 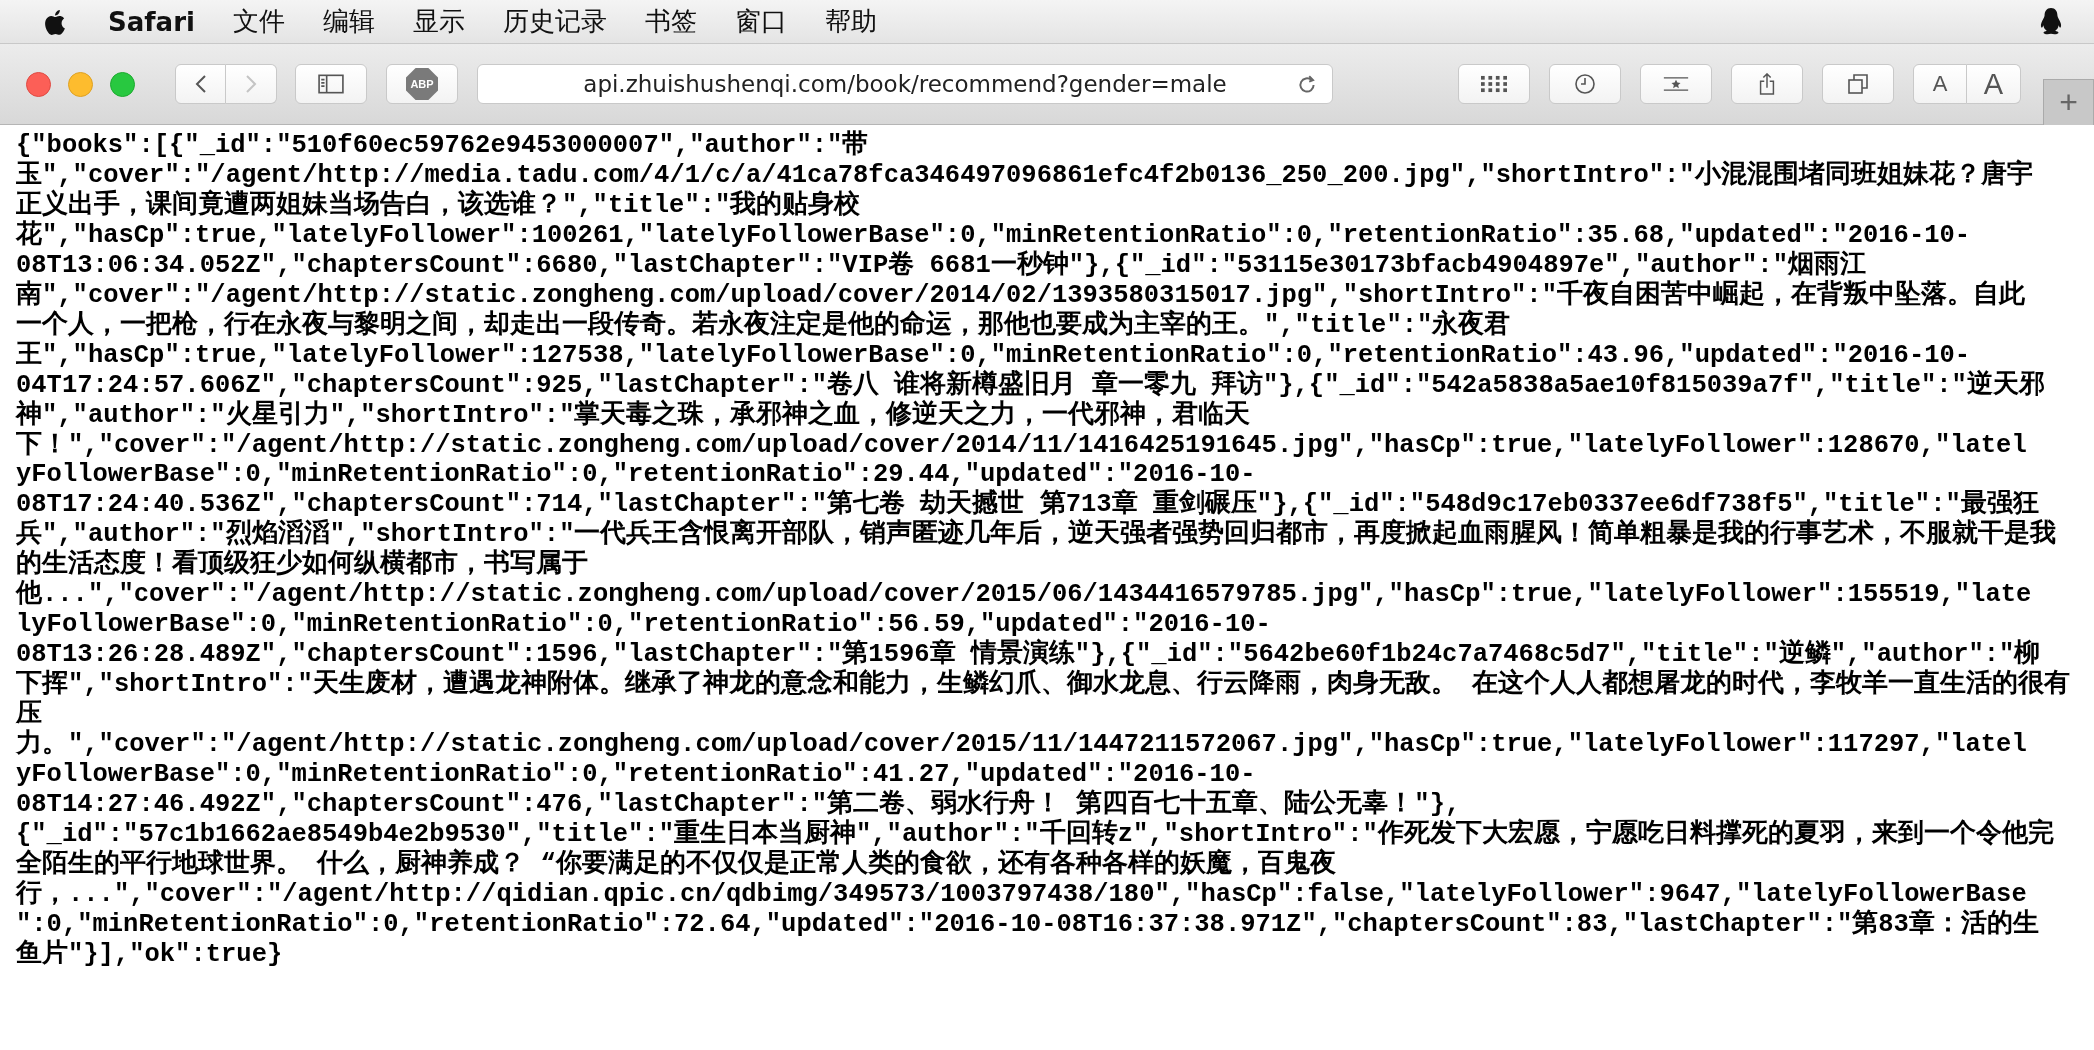 I want to click on json-text-line: 力。","cover":"/agent/http://static.zongheng.com/upload/cover/2015/11/1447211572067.jpg","hasCp":true,"latelyFollower":117297,"latel, so click(x=1021, y=745).